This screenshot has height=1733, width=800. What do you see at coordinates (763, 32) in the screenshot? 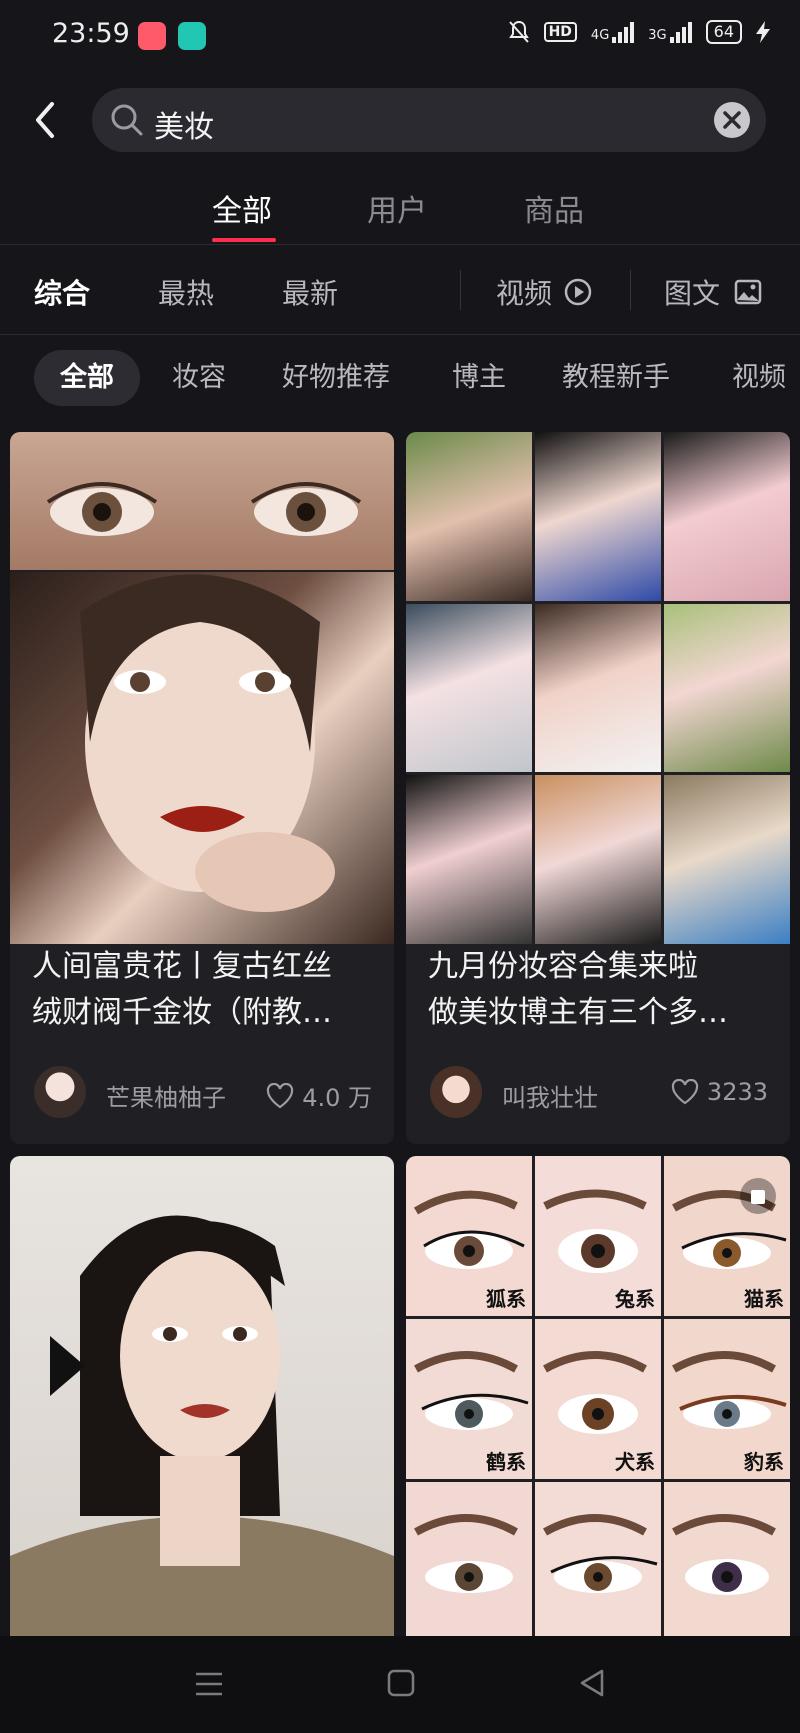
I see `lightning-icon` at bounding box center [763, 32].